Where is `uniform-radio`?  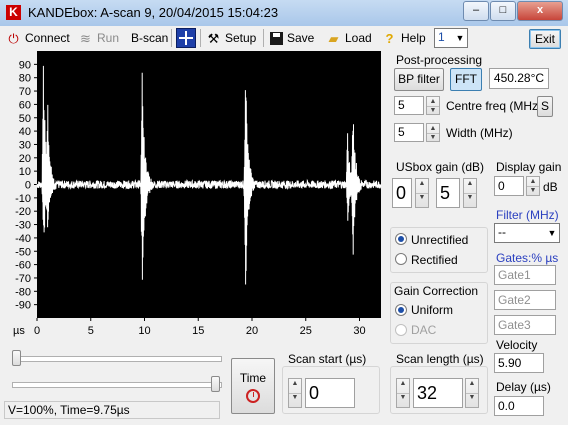
uniform-radio is located at coordinates (401, 310).